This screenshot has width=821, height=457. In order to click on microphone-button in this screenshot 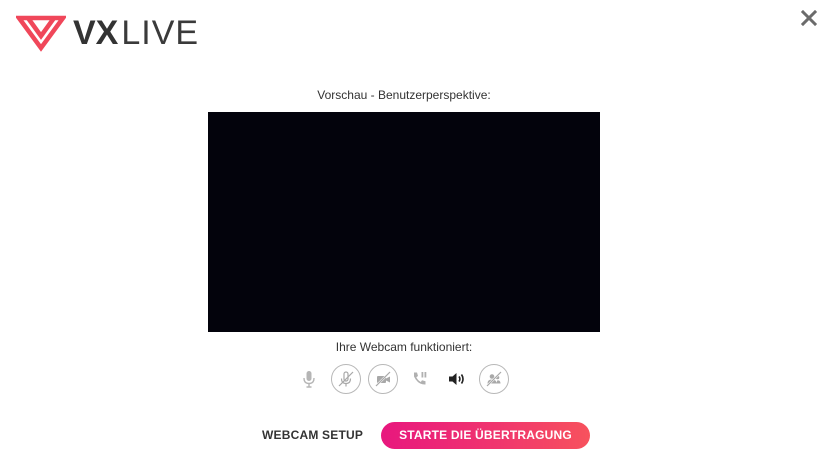, I will do `click(309, 379)`.